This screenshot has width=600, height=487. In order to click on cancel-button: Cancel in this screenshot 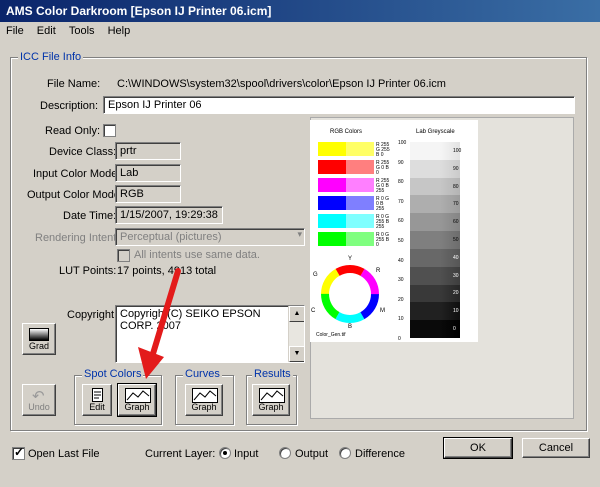, I will do `click(556, 448)`.